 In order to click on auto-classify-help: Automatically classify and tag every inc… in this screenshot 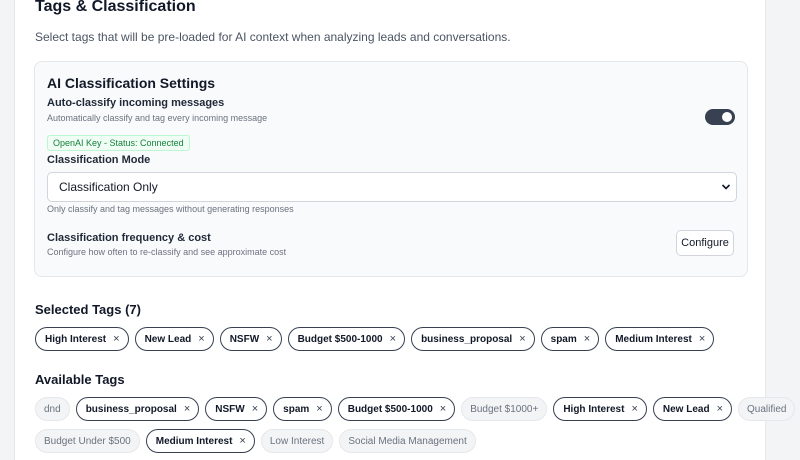, I will do `click(157, 118)`.